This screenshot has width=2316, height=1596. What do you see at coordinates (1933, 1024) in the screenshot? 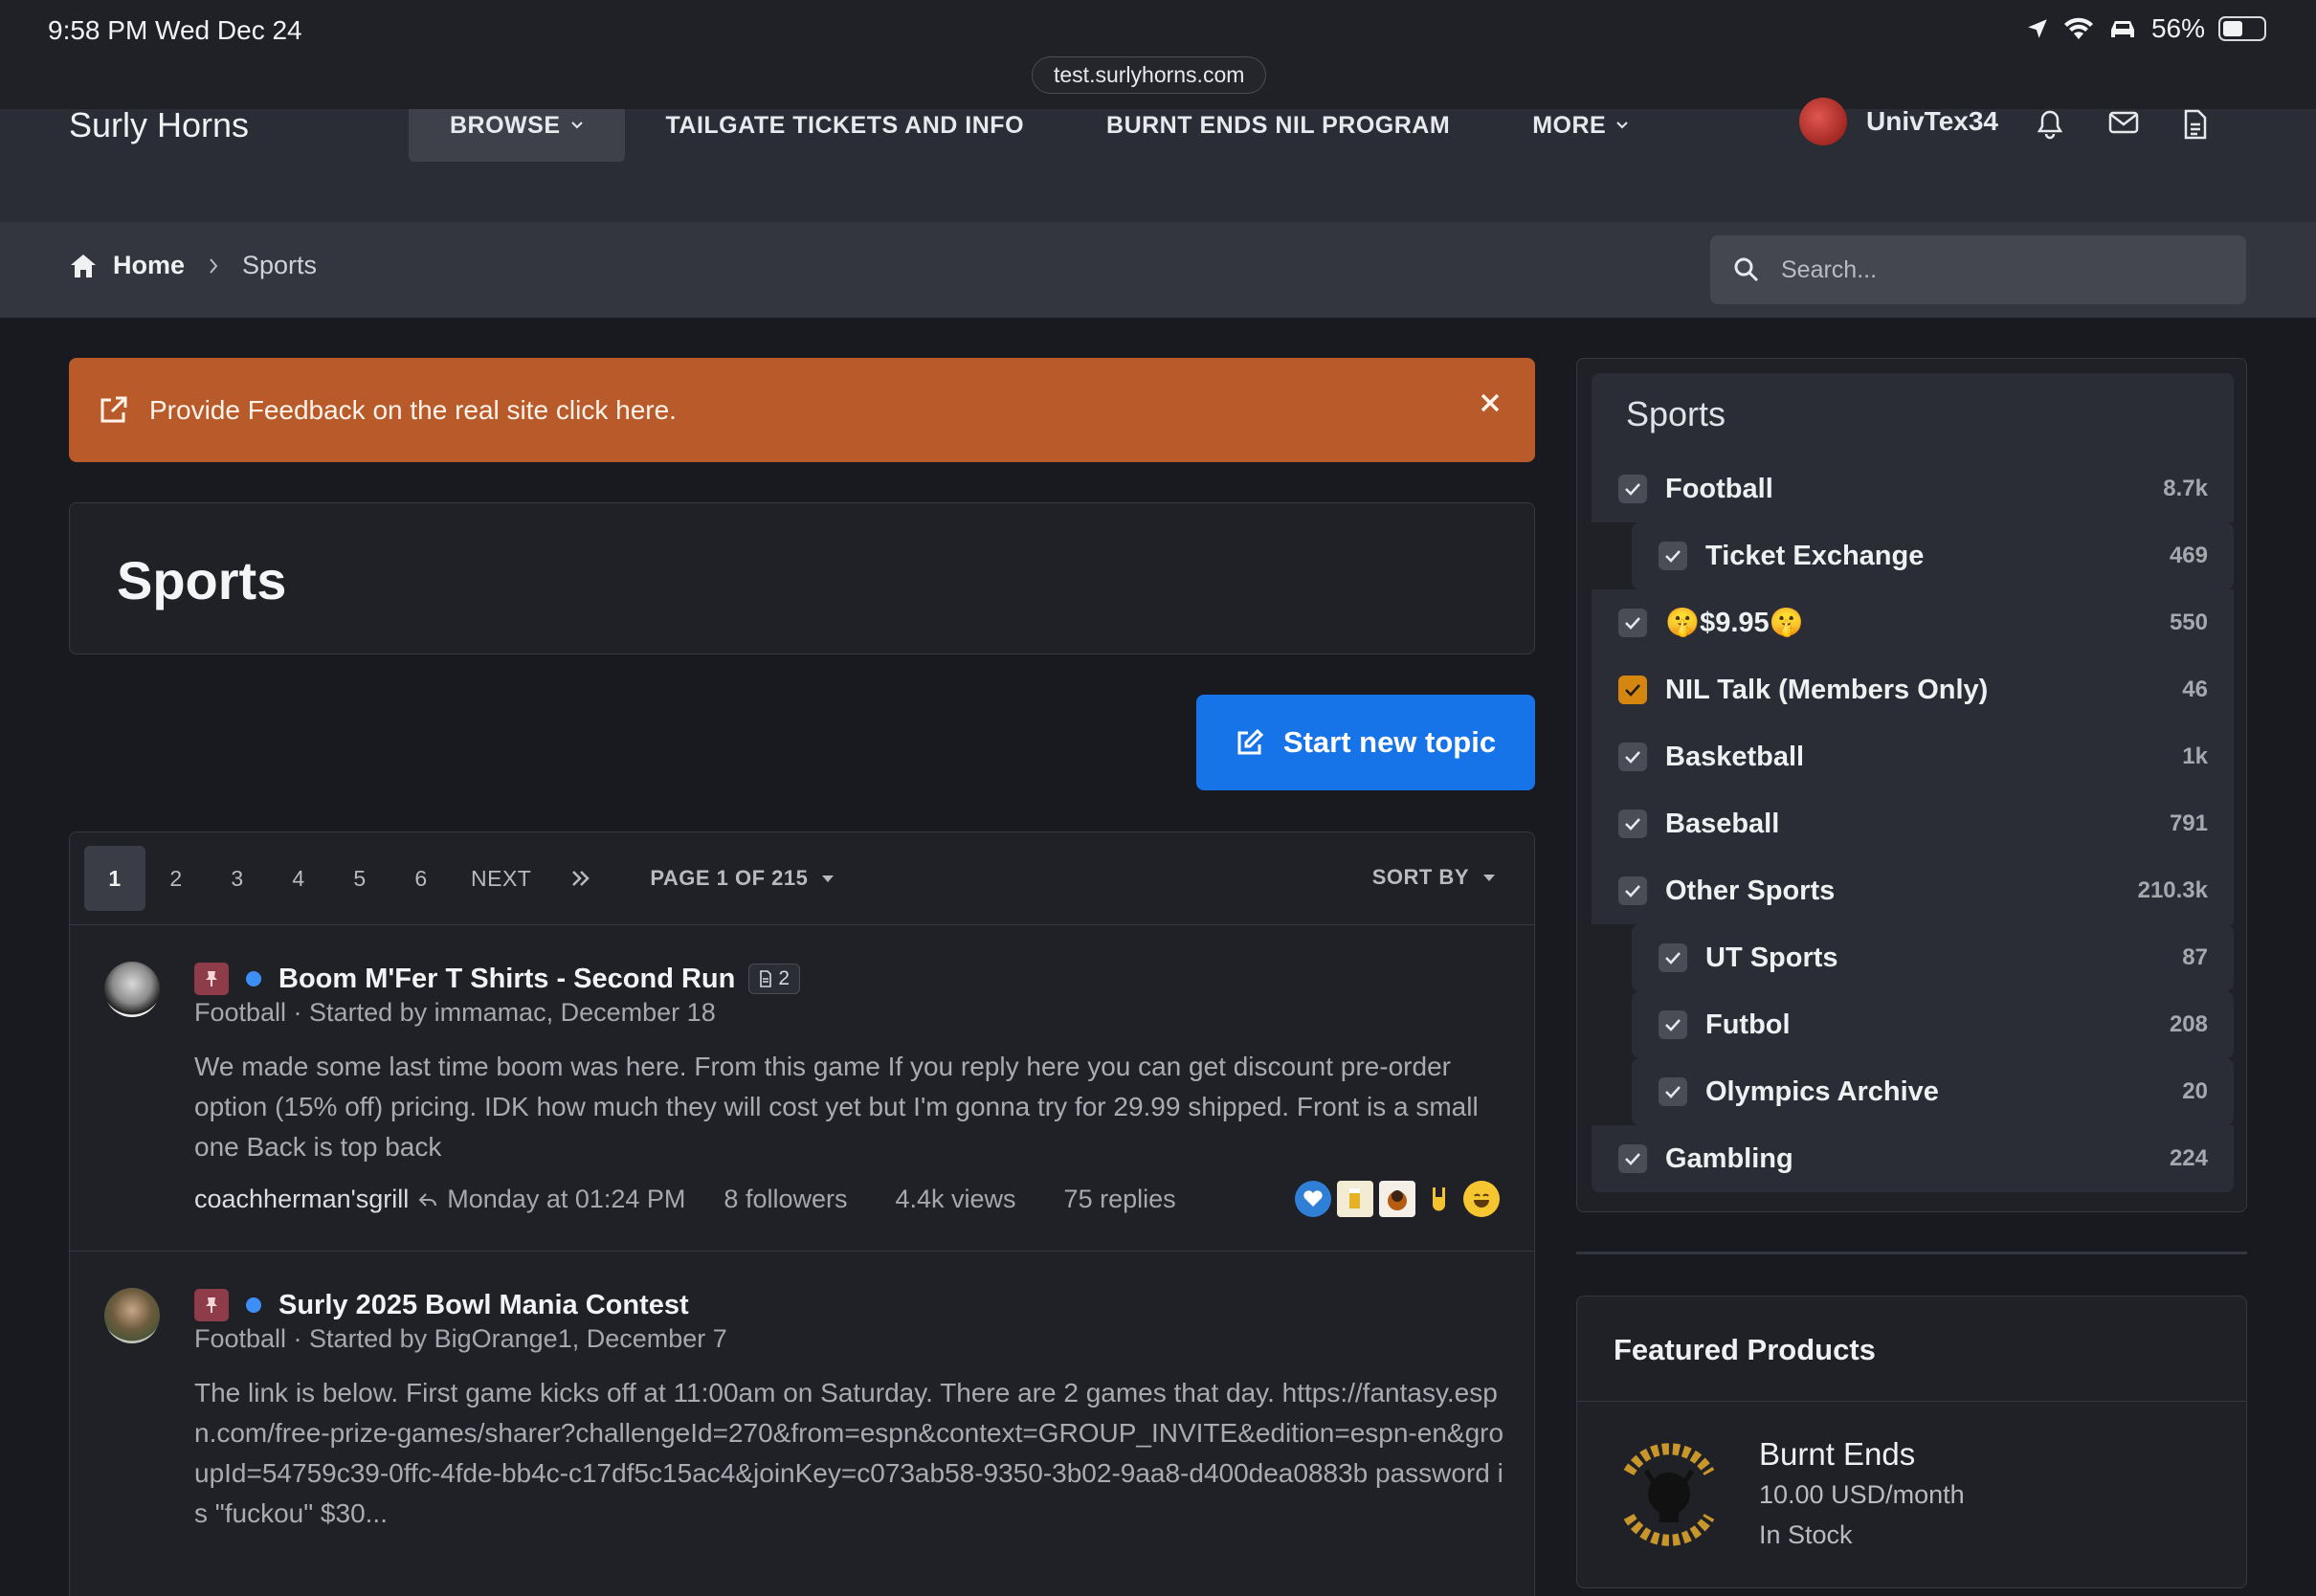
I see `sidebar-item-futbol: Futbol 208` at bounding box center [1933, 1024].